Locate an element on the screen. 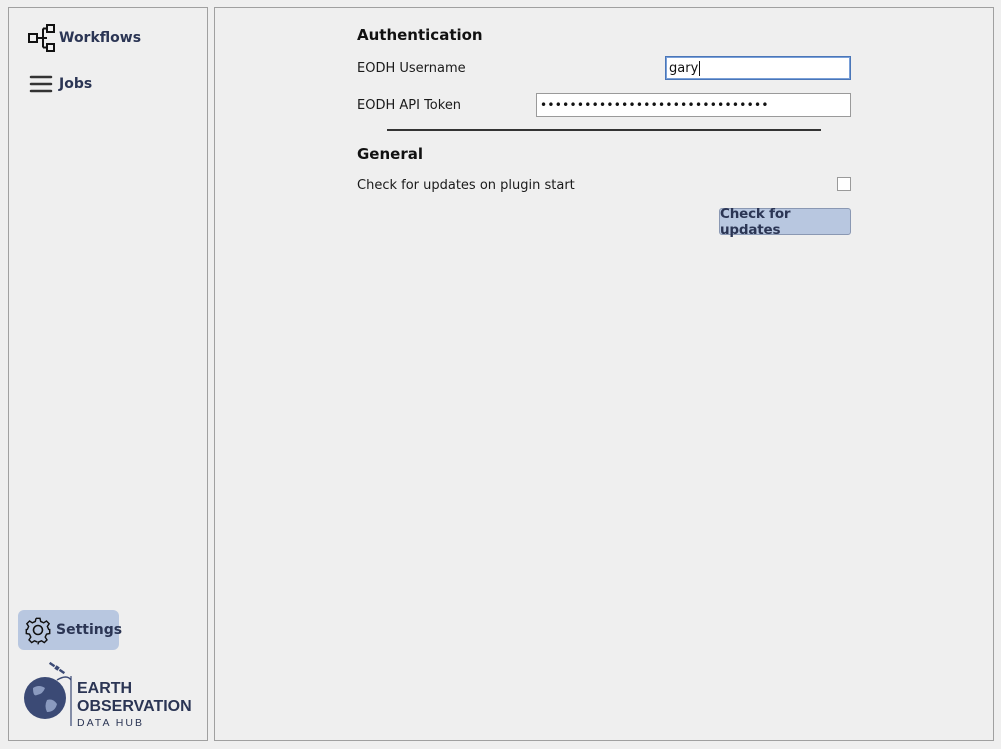  hamburger-menu-icon is located at coordinates (42, 84).